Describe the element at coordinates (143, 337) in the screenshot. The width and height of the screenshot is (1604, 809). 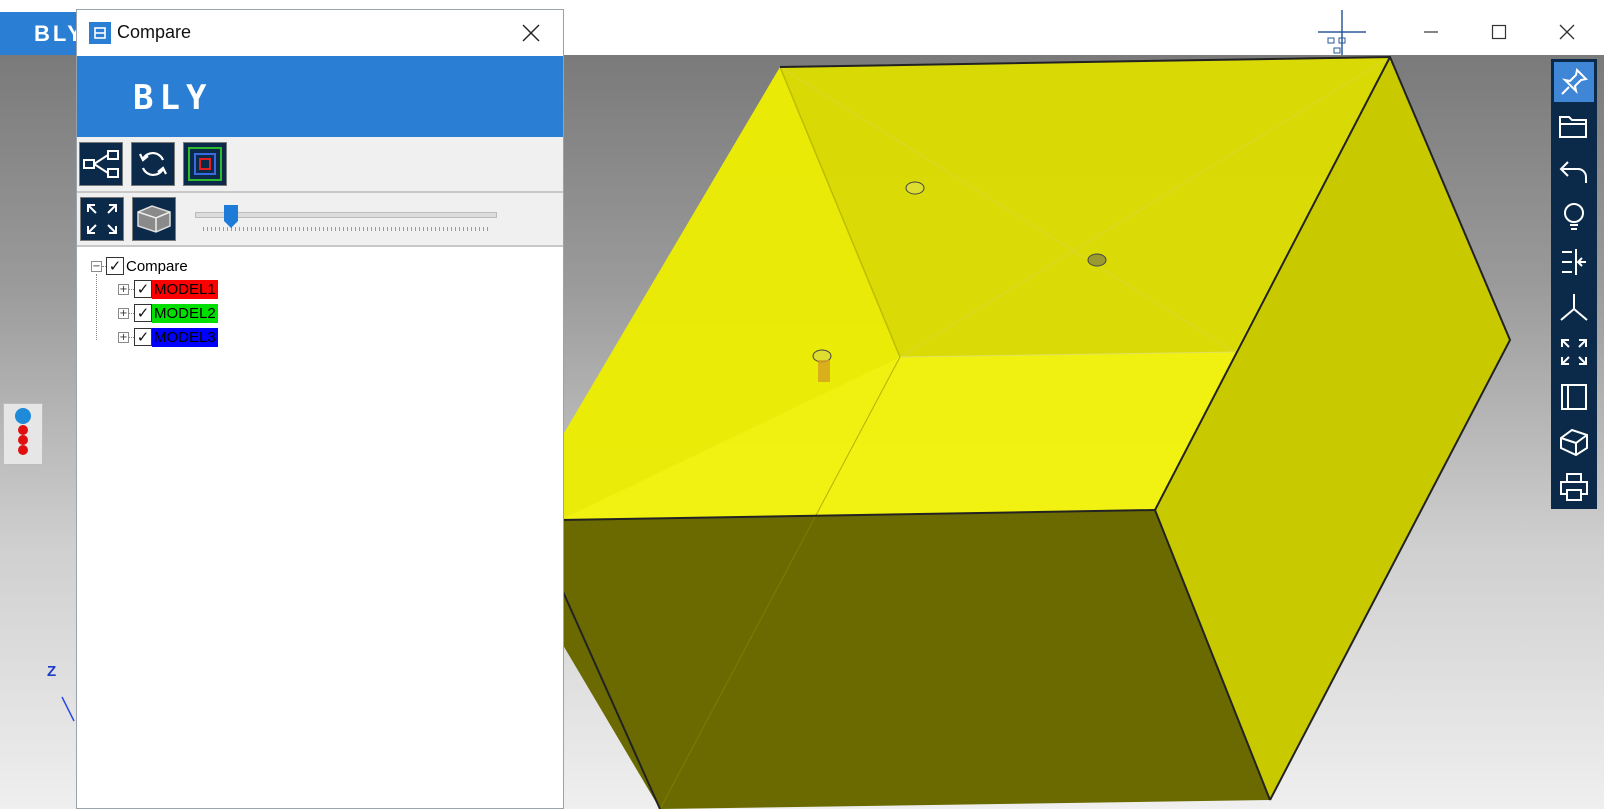
I see `model3-checkbox: ✓` at that location.